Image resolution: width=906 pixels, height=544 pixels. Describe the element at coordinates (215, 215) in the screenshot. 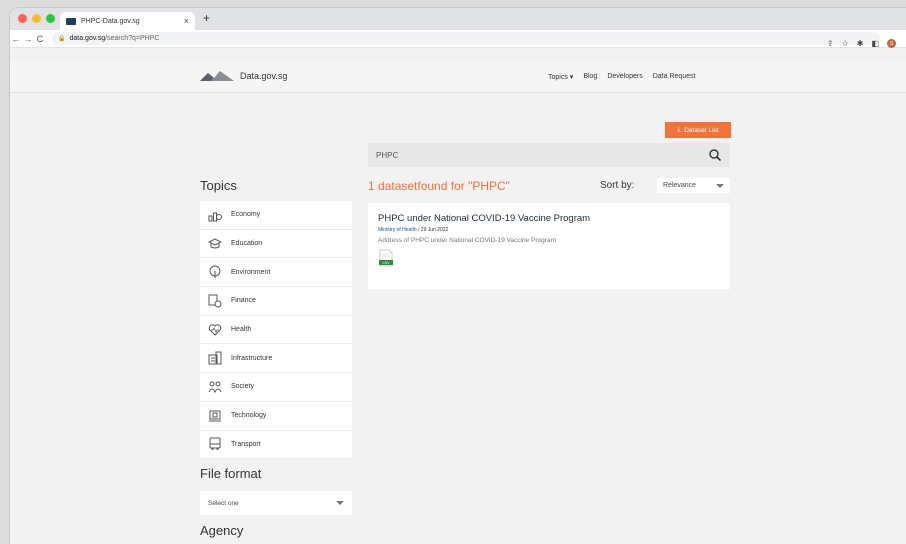

I see `economy-icon` at that location.